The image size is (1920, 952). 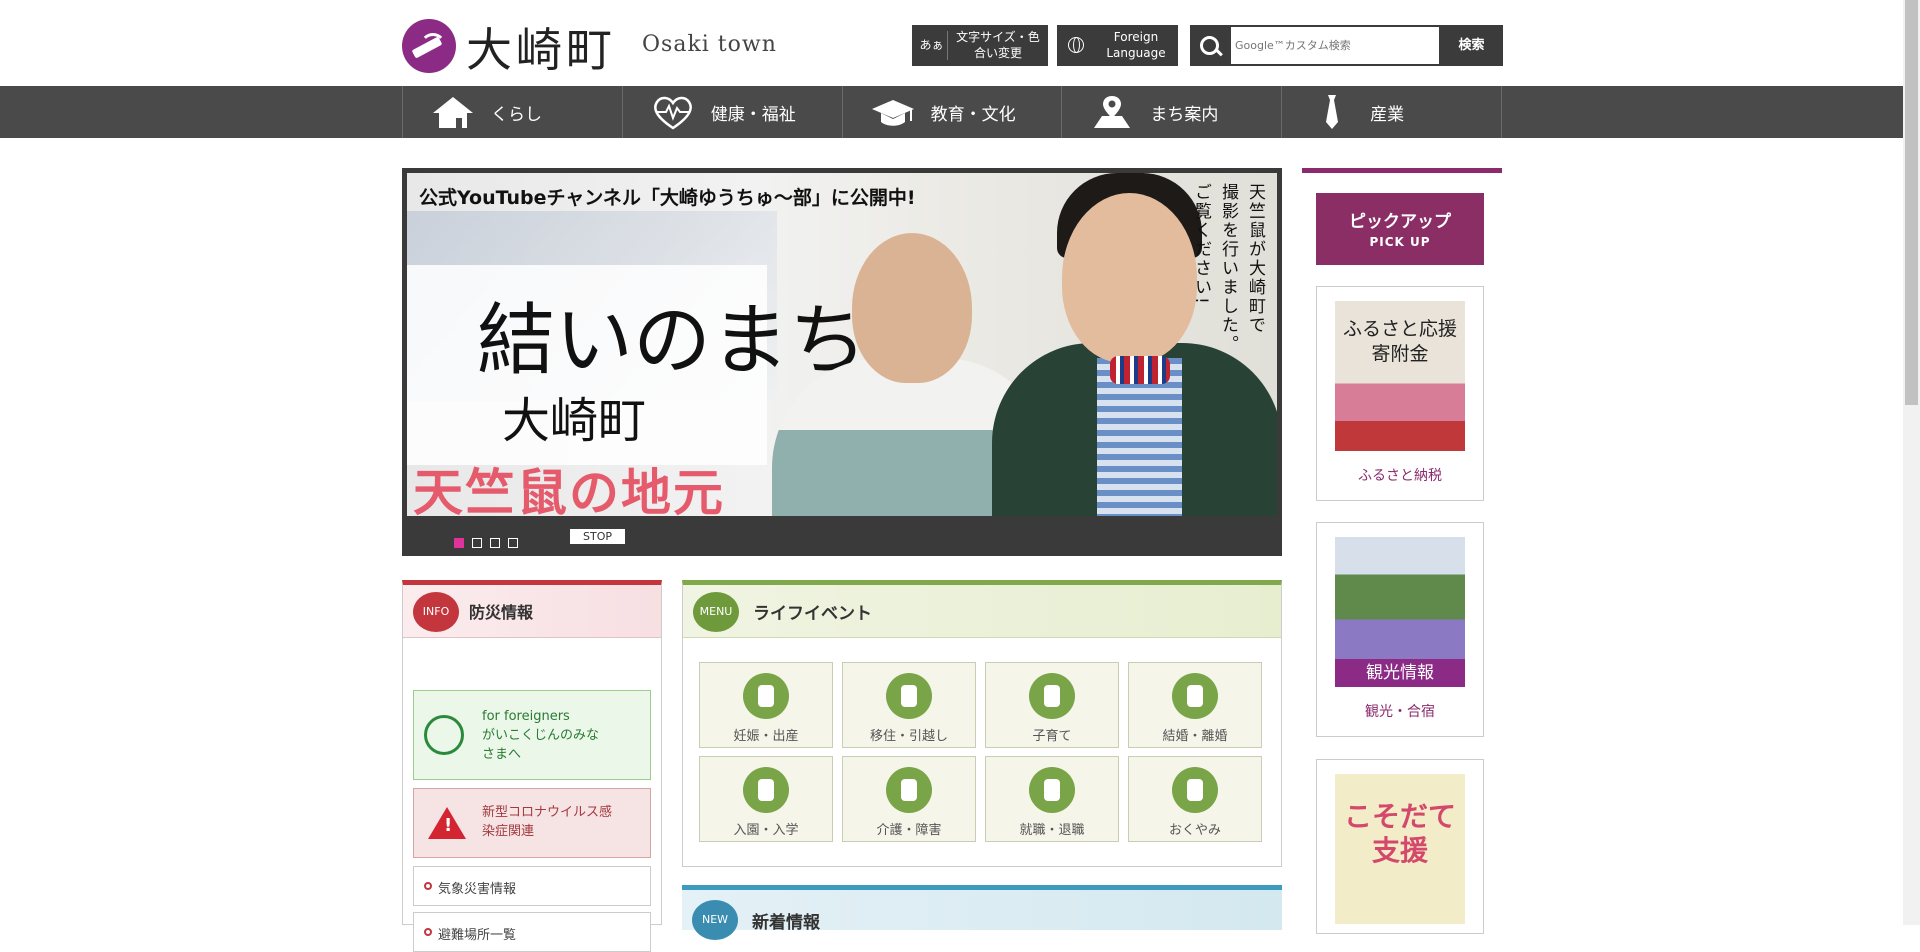 What do you see at coordinates (786, 923) in the screenshot?
I see `panel-title: 新着情報` at bounding box center [786, 923].